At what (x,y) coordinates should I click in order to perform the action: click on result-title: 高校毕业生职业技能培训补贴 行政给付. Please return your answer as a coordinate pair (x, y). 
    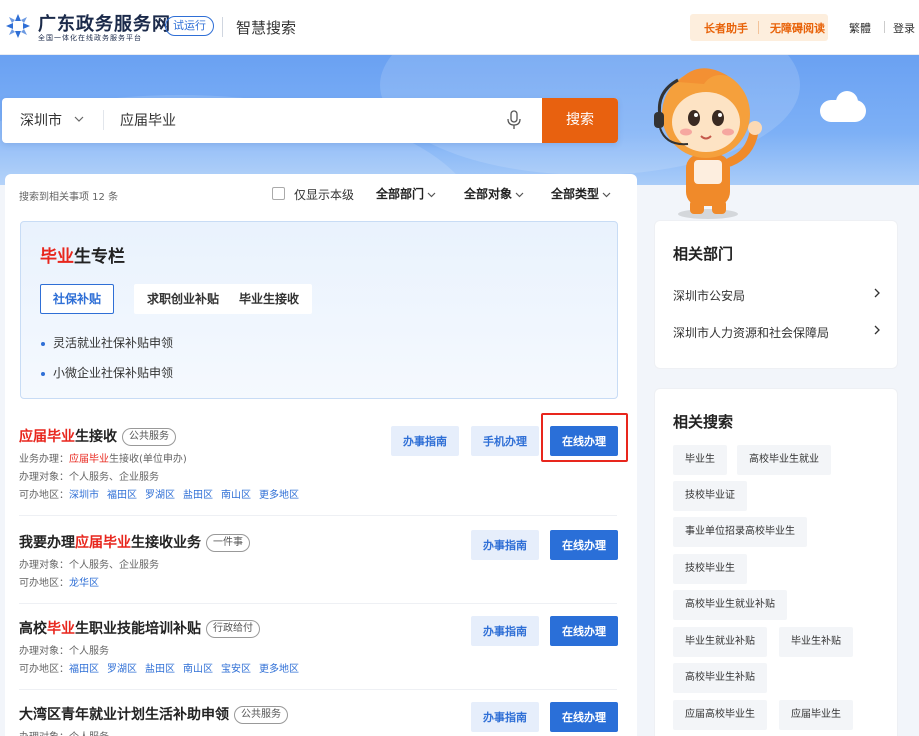
    Looking at the image, I should click on (139, 628).